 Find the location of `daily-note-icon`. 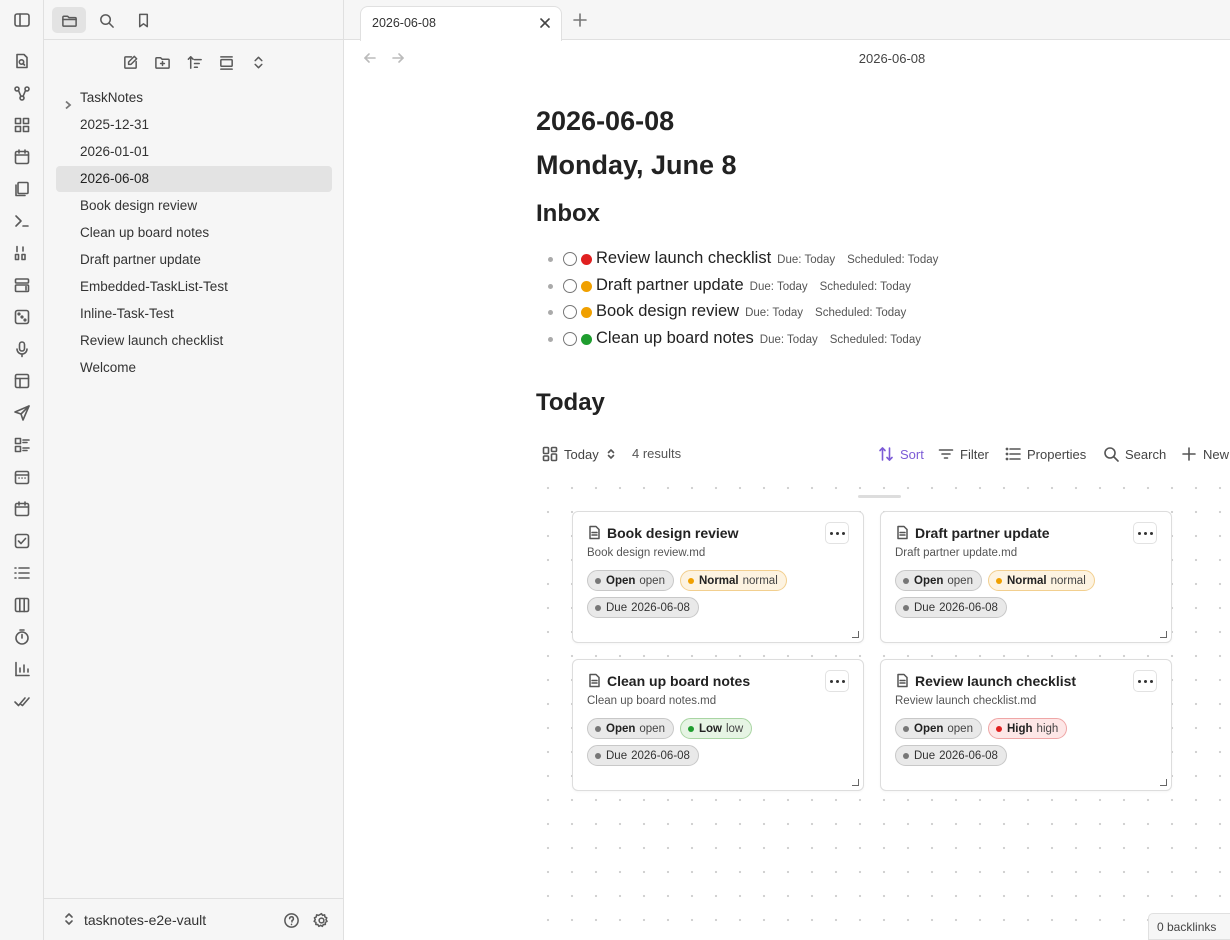

daily-note-icon is located at coordinates (22, 157).